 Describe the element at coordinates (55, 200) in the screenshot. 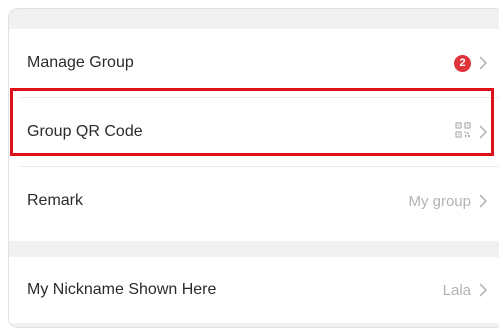

I see `remark-label: Remark` at that location.